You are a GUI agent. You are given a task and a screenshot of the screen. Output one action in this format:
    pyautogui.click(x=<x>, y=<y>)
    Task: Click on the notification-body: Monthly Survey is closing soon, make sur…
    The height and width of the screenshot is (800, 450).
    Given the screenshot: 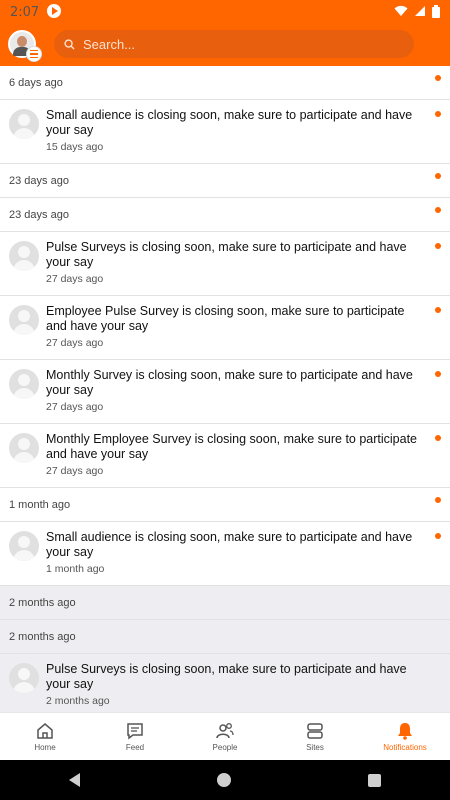 What is the action you would take?
    pyautogui.click(x=236, y=395)
    